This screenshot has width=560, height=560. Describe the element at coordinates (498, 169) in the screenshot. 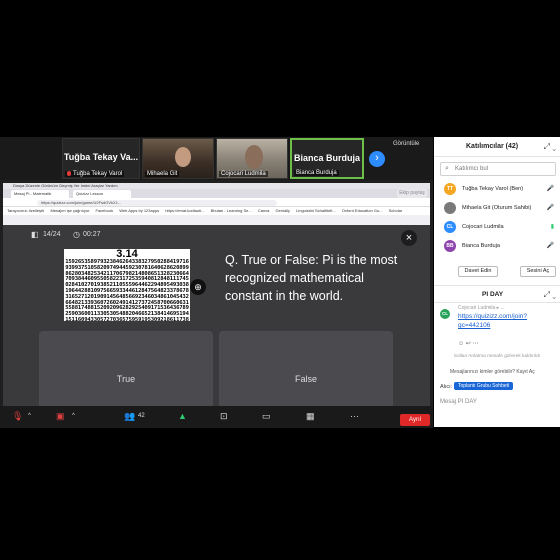

I see `participant-search-input: ⌕ Katılımcı bul` at that location.